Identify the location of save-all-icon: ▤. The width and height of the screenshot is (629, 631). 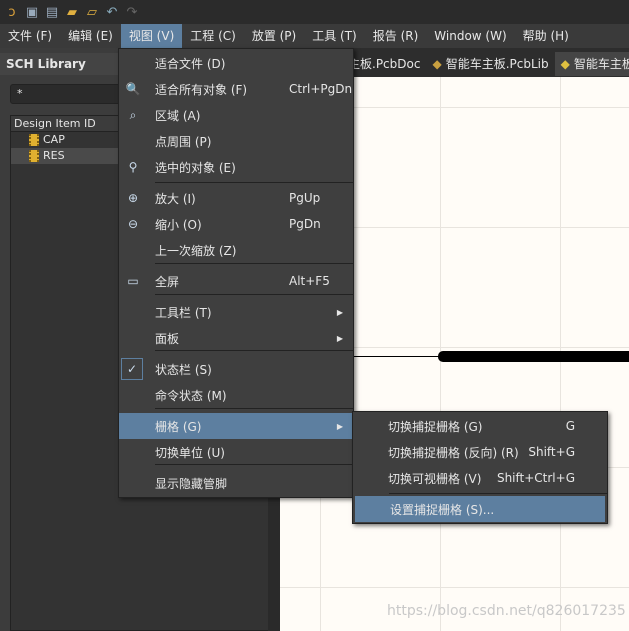
(52, 12).